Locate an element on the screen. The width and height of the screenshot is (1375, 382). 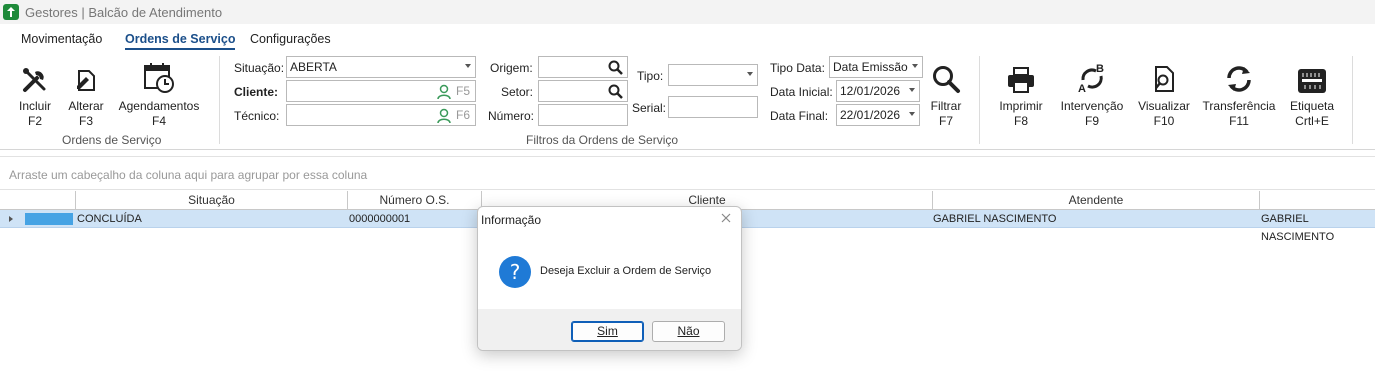
imprimir-label: Imprimir is located at coordinates (1021, 106).